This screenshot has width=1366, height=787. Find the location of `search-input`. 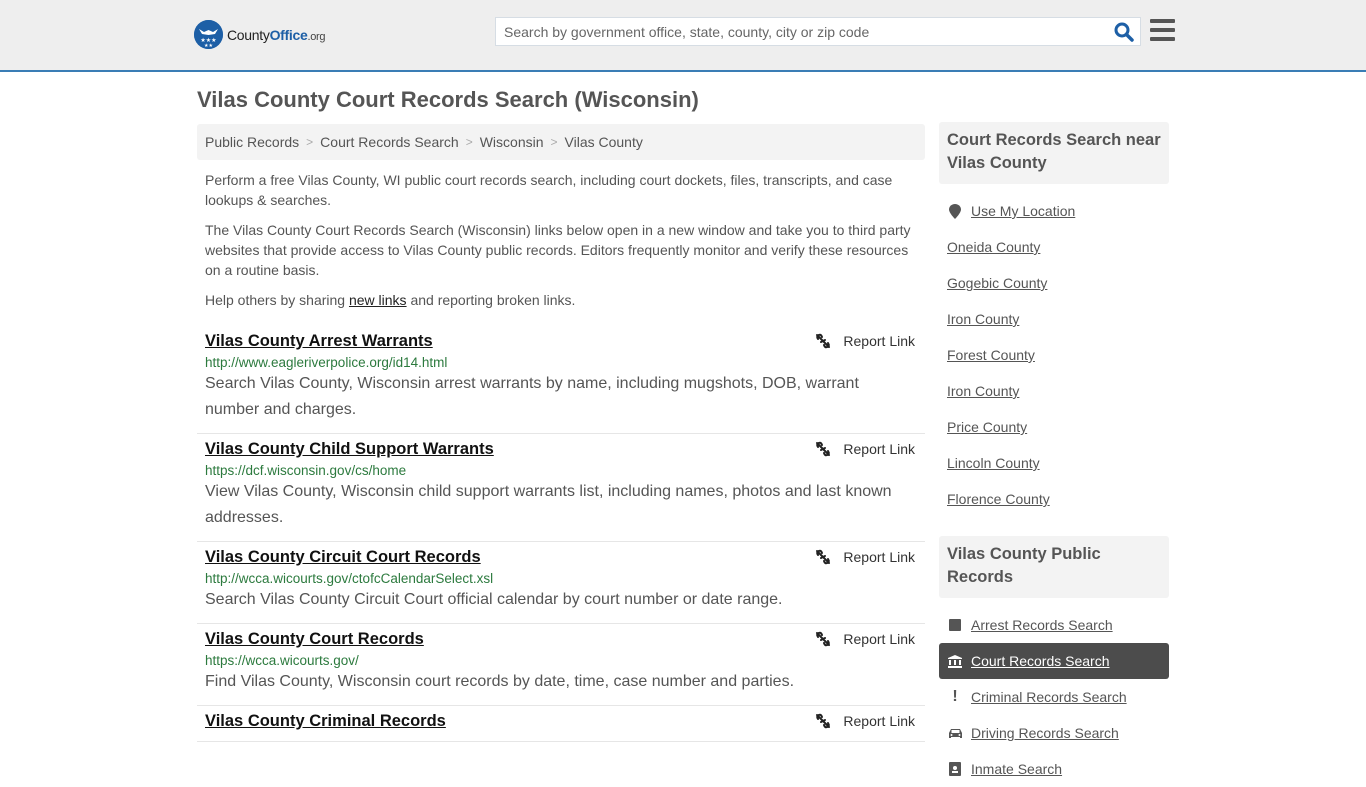

search-input is located at coordinates (796, 31).